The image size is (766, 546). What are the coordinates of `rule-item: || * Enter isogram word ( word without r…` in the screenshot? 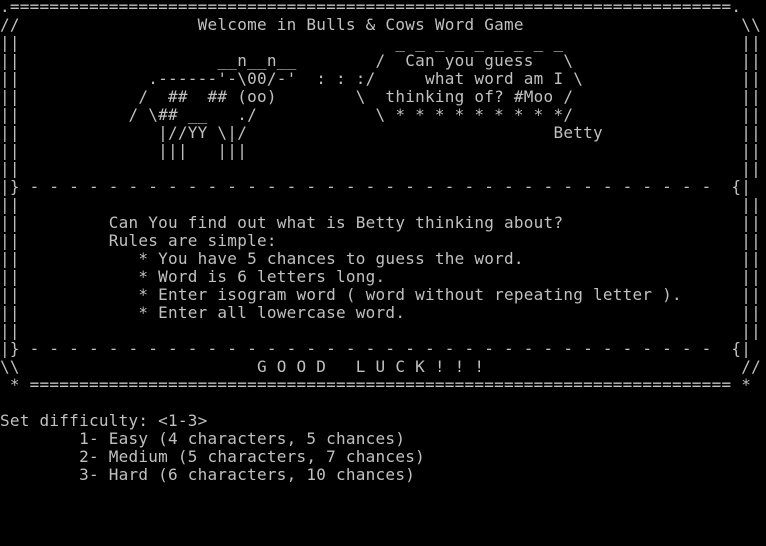 It's located at (380, 294).